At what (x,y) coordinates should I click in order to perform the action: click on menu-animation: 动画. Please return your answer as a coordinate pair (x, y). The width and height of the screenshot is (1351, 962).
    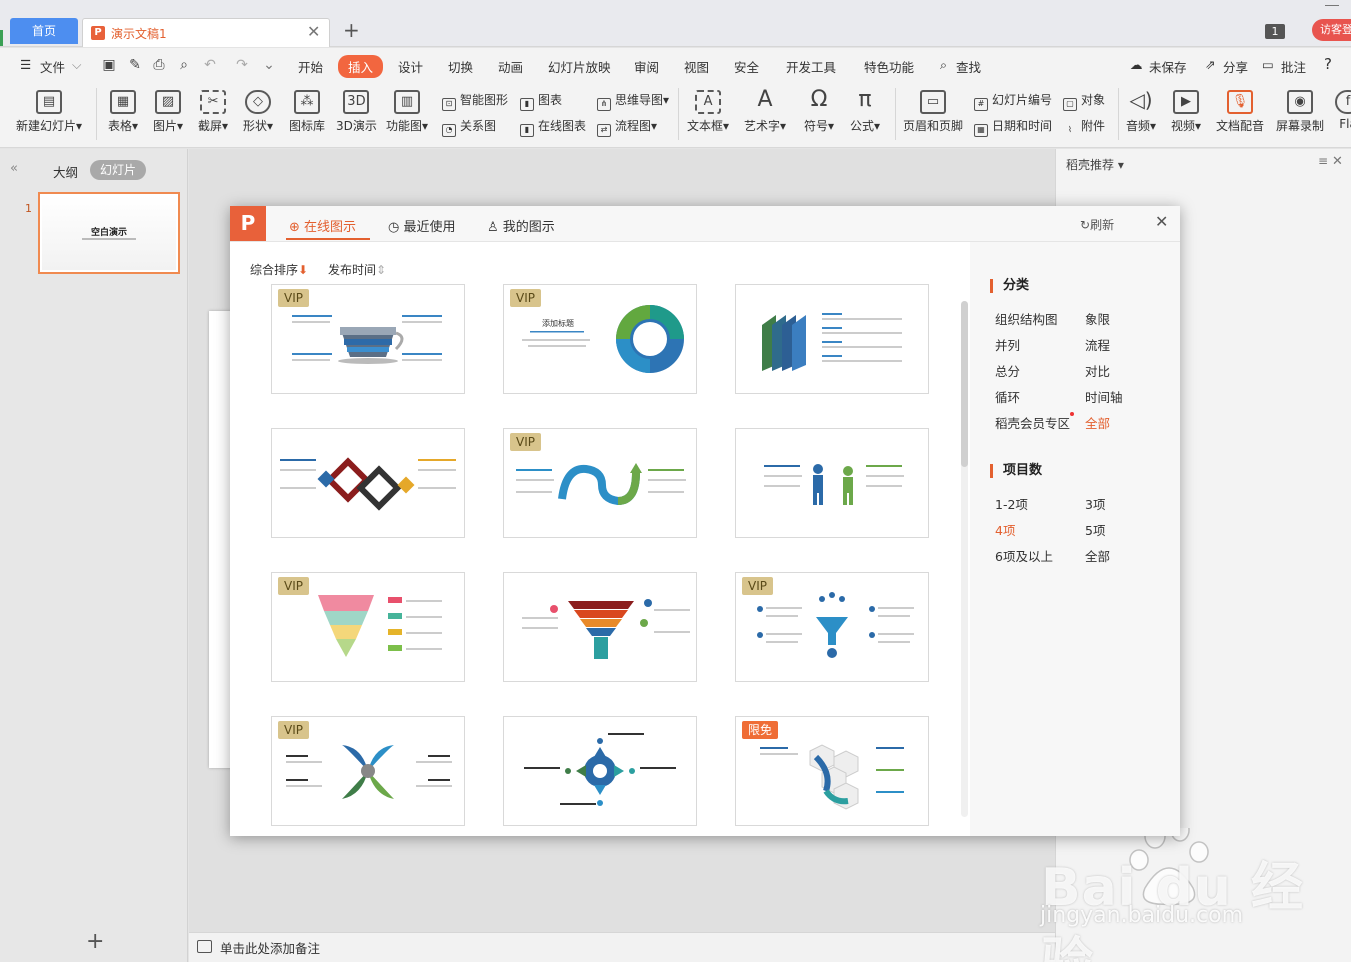
    Looking at the image, I should click on (510, 66).